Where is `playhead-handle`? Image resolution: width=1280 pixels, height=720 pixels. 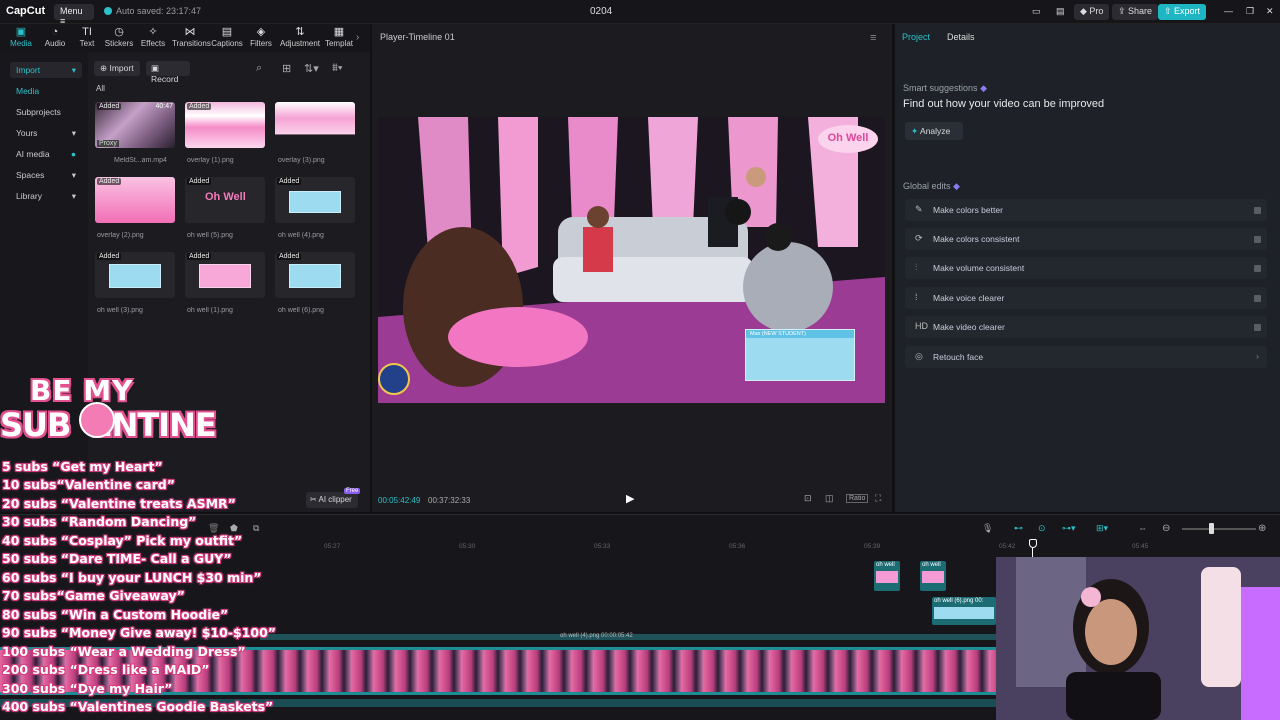 playhead-handle is located at coordinates (1033, 543).